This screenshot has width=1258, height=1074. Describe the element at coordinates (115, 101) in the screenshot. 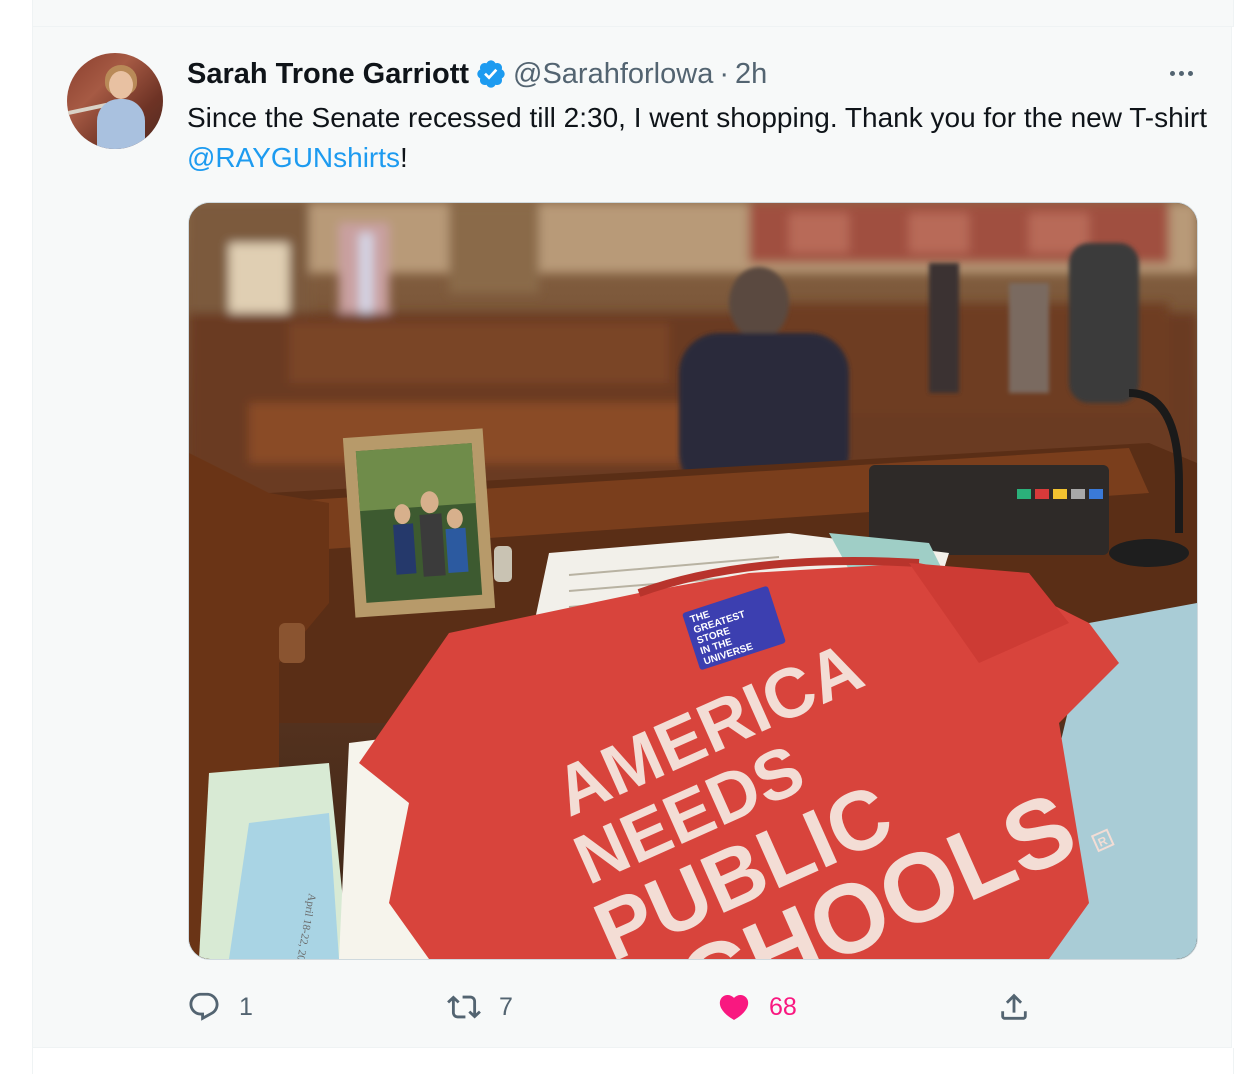

I see `avatar` at that location.